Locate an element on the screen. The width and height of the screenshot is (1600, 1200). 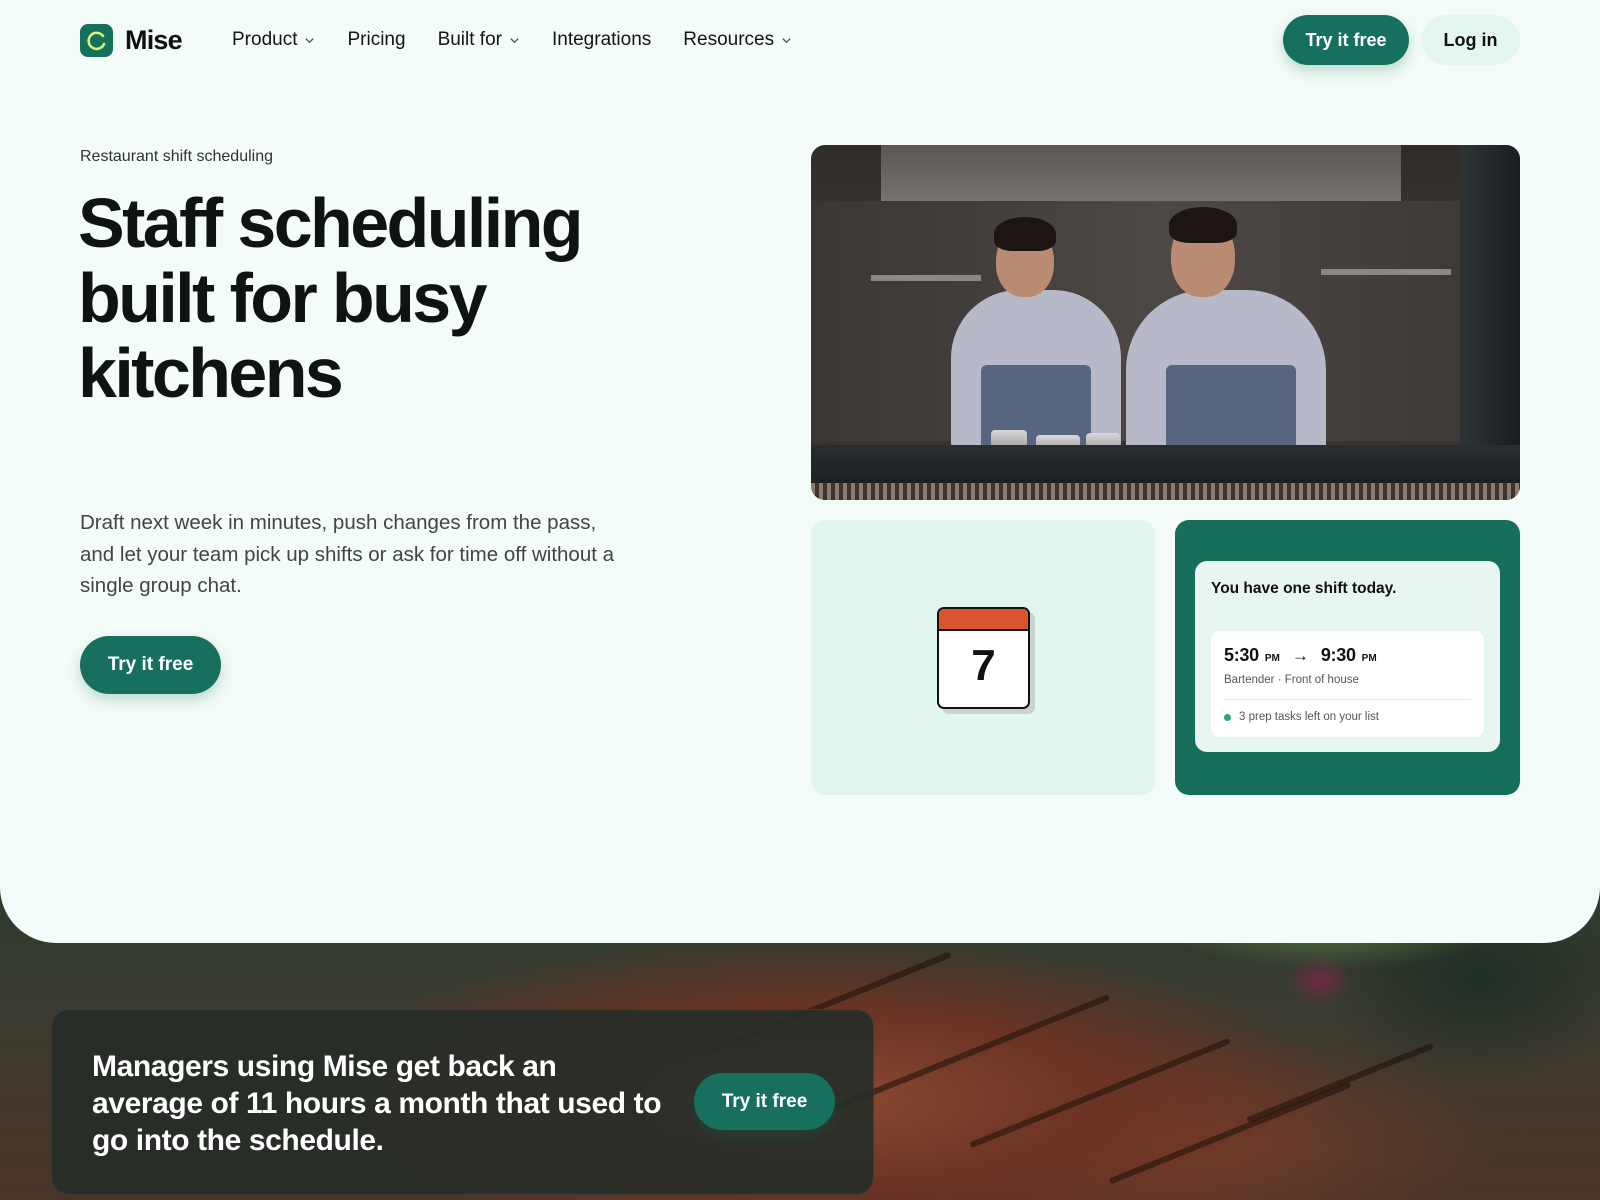
nav-item-label: Integrations is located at coordinates (601, 39).